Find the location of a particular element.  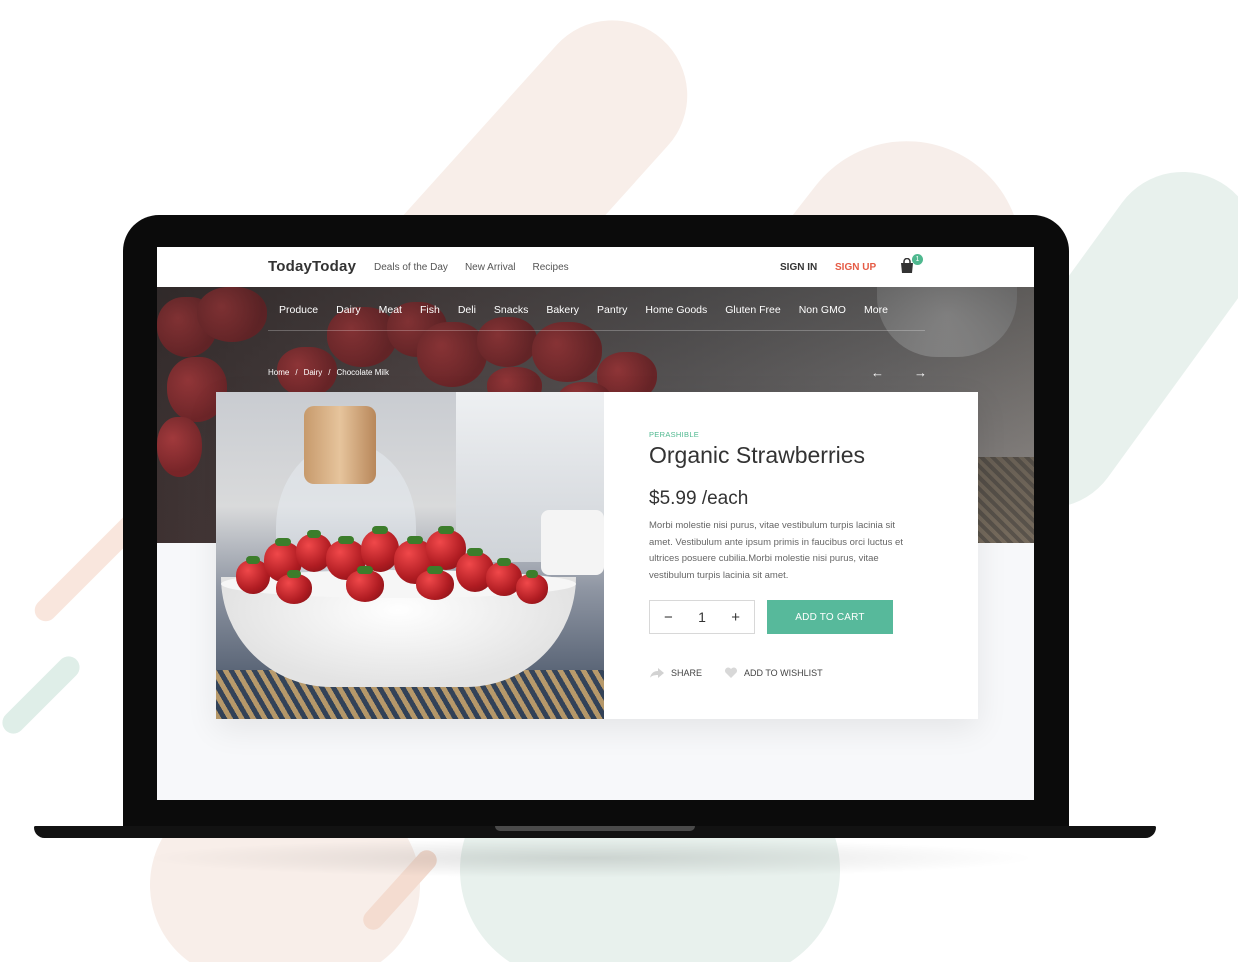

breadcrumb-home: Home is located at coordinates (278, 372).